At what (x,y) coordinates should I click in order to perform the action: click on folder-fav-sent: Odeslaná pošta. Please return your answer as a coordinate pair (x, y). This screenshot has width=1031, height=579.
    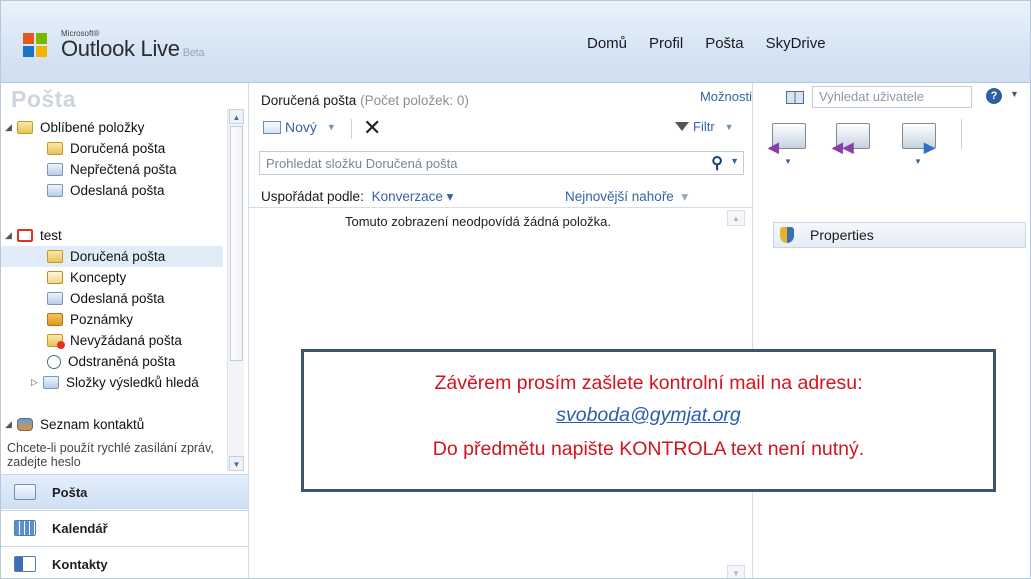
    Looking at the image, I should click on (106, 190).